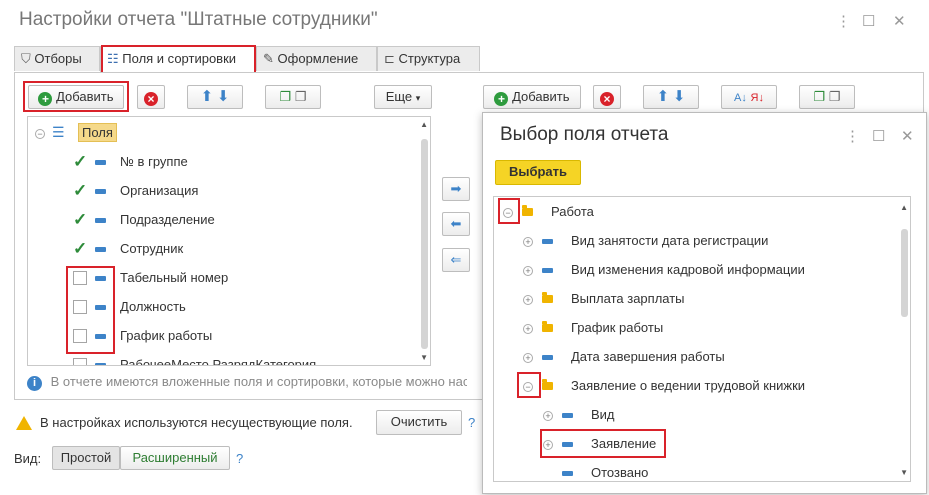 This screenshot has width=929, height=495. What do you see at coordinates (603, 414) in the screenshot?
I see `dialog-field-label: Вид` at bounding box center [603, 414].